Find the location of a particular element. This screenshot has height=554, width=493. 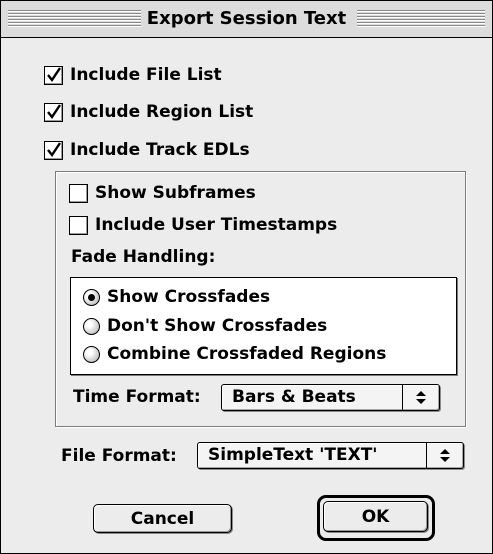

radio-label: Don't Show Crossfades is located at coordinates (217, 326).